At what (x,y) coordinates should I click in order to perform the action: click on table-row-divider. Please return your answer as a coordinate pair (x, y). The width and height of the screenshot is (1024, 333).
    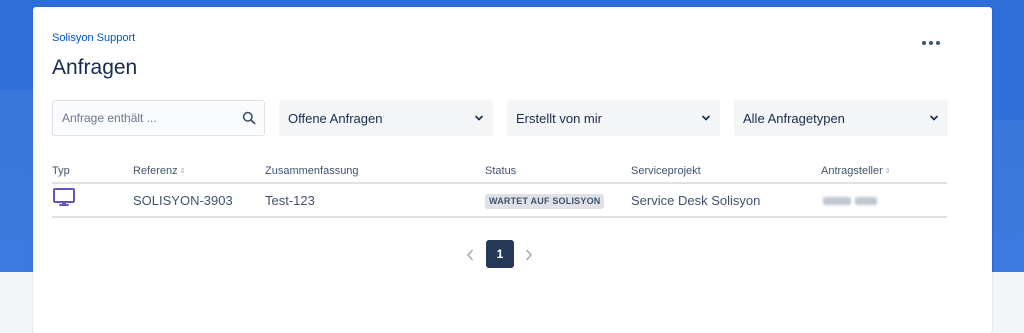
    Looking at the image, I should click on (499, 217).